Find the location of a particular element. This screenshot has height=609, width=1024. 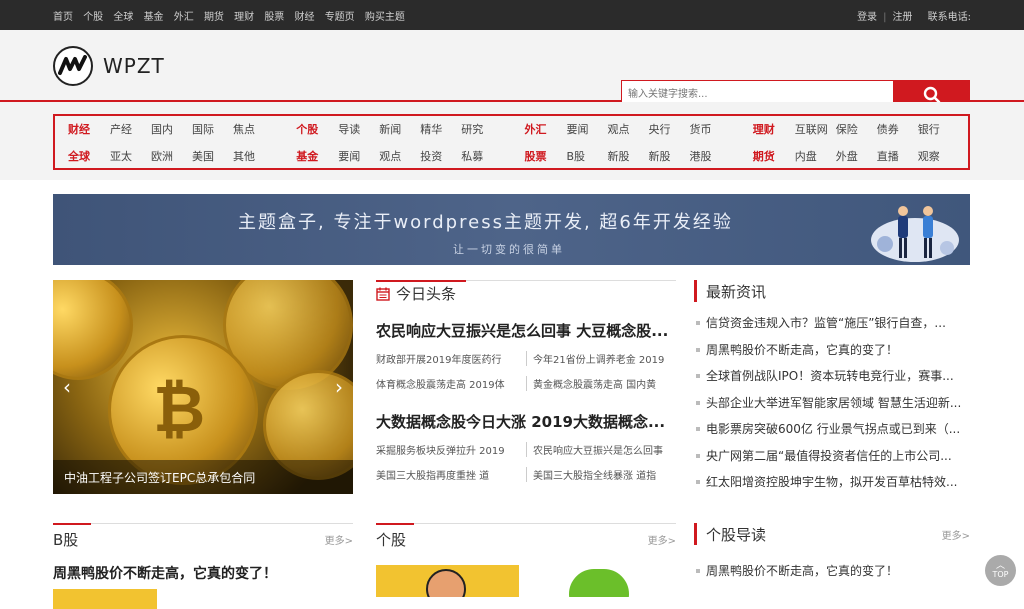

top-nav-item: 外汇 is located at coordinates (184, 17).